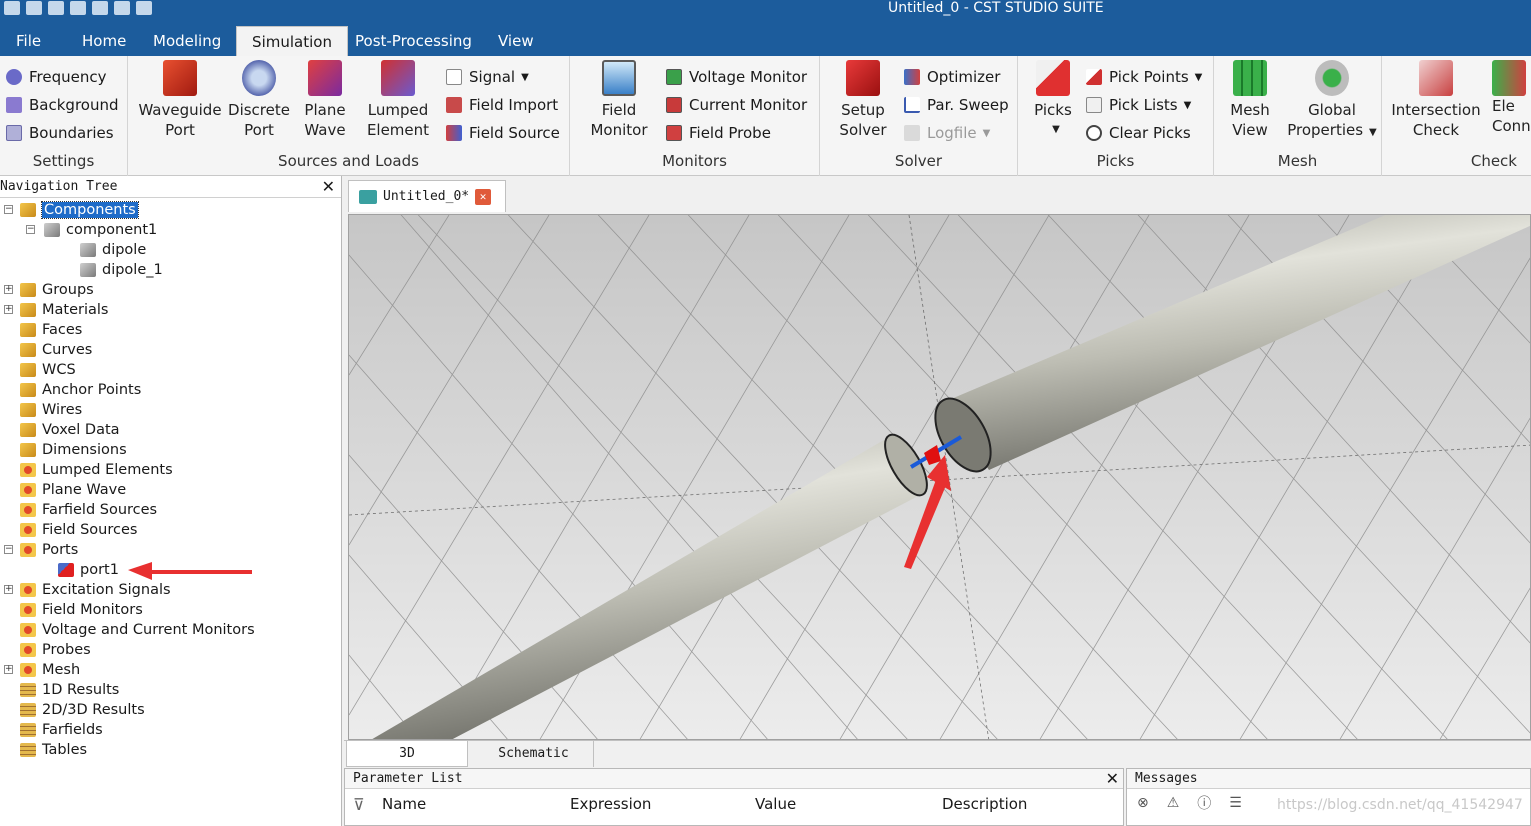 The width and height of the screenshot is (1531, 826). I want to click on tab-schematic: Schematic, so click(534, 754).